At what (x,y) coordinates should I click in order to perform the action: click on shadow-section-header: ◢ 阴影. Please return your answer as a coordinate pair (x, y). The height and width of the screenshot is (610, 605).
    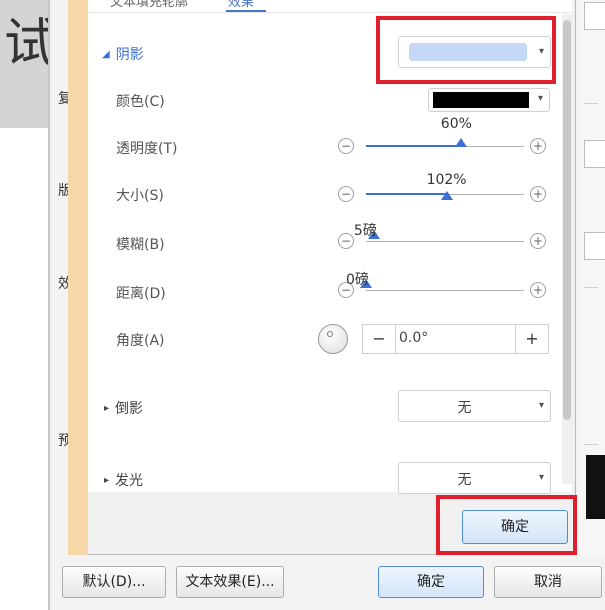
    Looking at the image, I should click on (123, 54).